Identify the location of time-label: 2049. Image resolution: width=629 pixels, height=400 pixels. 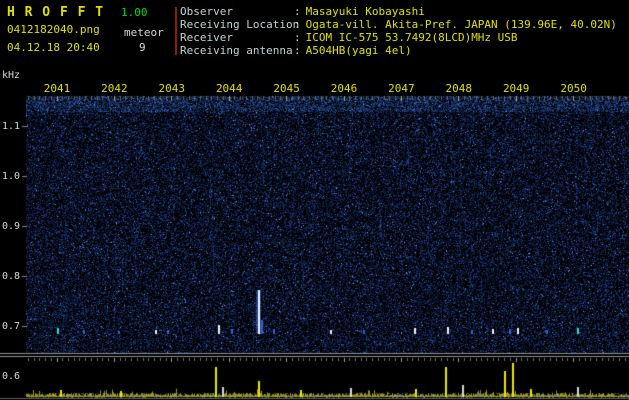
(516, 88).